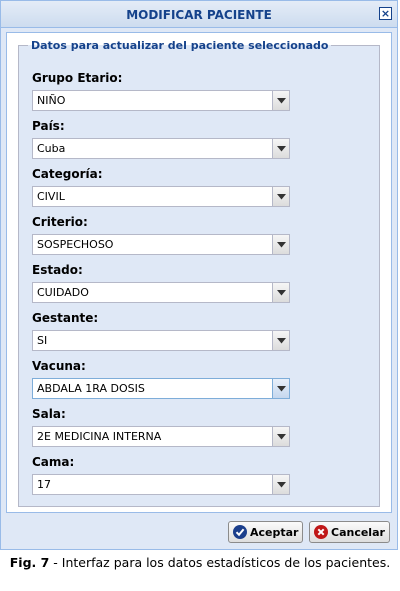 The width and height of the screenshot is (400, 591). Describe the element at coordinates (240, 532) in the screenshot. I see `check-icon` at that location.